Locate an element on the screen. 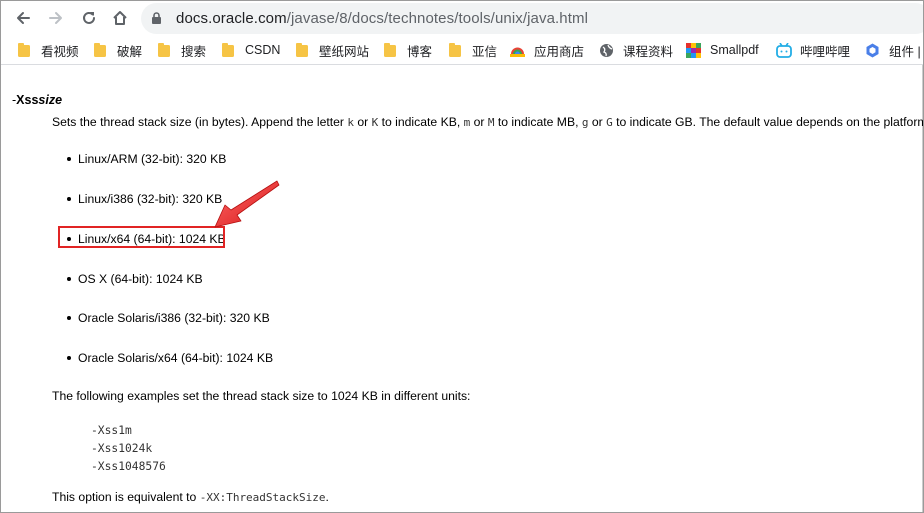  equiv-end: . is located at coordinates (327, 497).